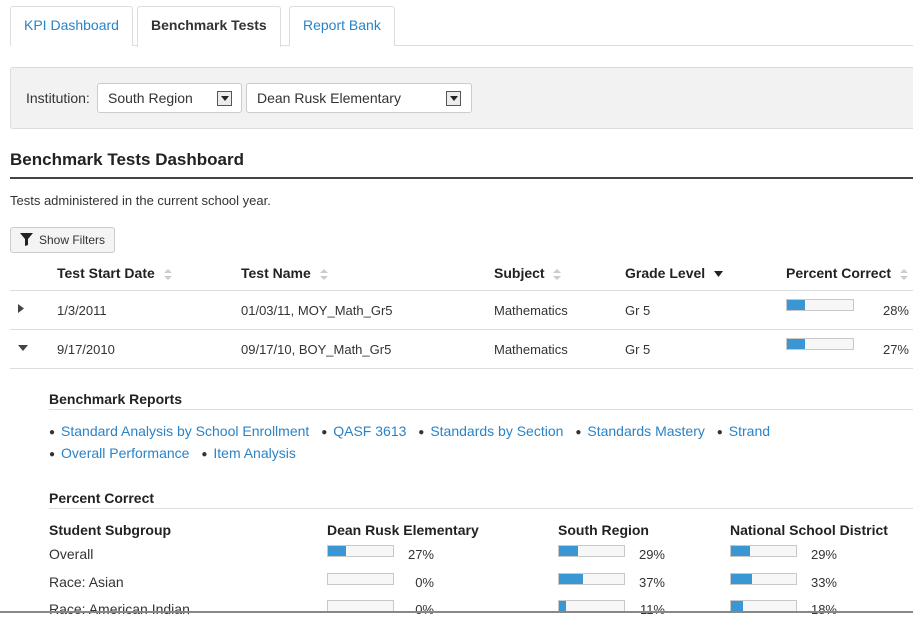  Describe the element at coordinates (496, 431) in the screenshot. I see `report-link-standards-by-section: Standards by Section` at that location.